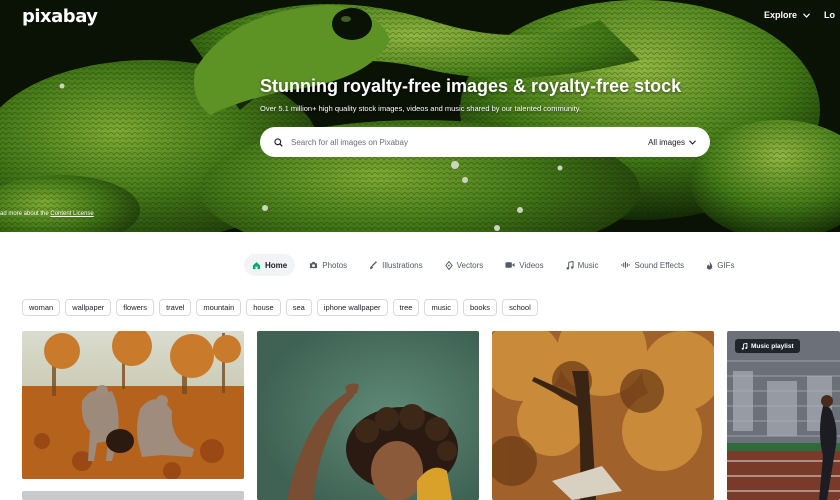  Describe the element at coordinates (406, 307) in the screenshot. I see `tag-chip: tree` at that location.